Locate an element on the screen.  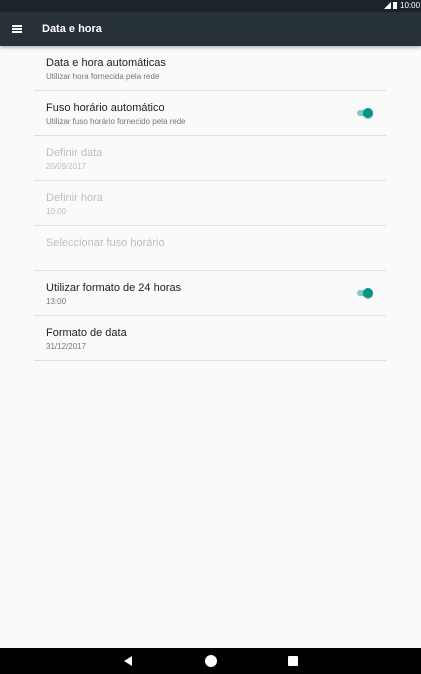
setting-subtitle: 10:00 is located at coordinates (56, 211).